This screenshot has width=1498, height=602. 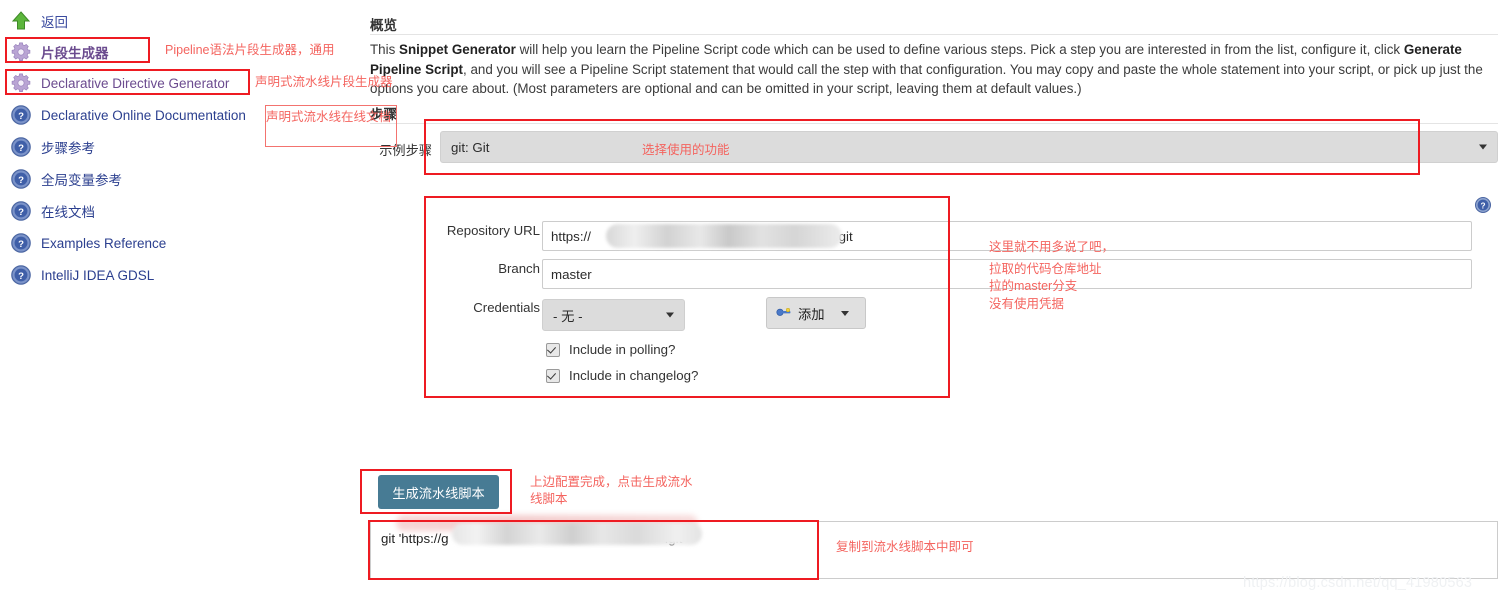 What do you see at coordinates (969, 147) in the screenshot?
I see `step-select: git: Git` at bounding box center [969, 147].